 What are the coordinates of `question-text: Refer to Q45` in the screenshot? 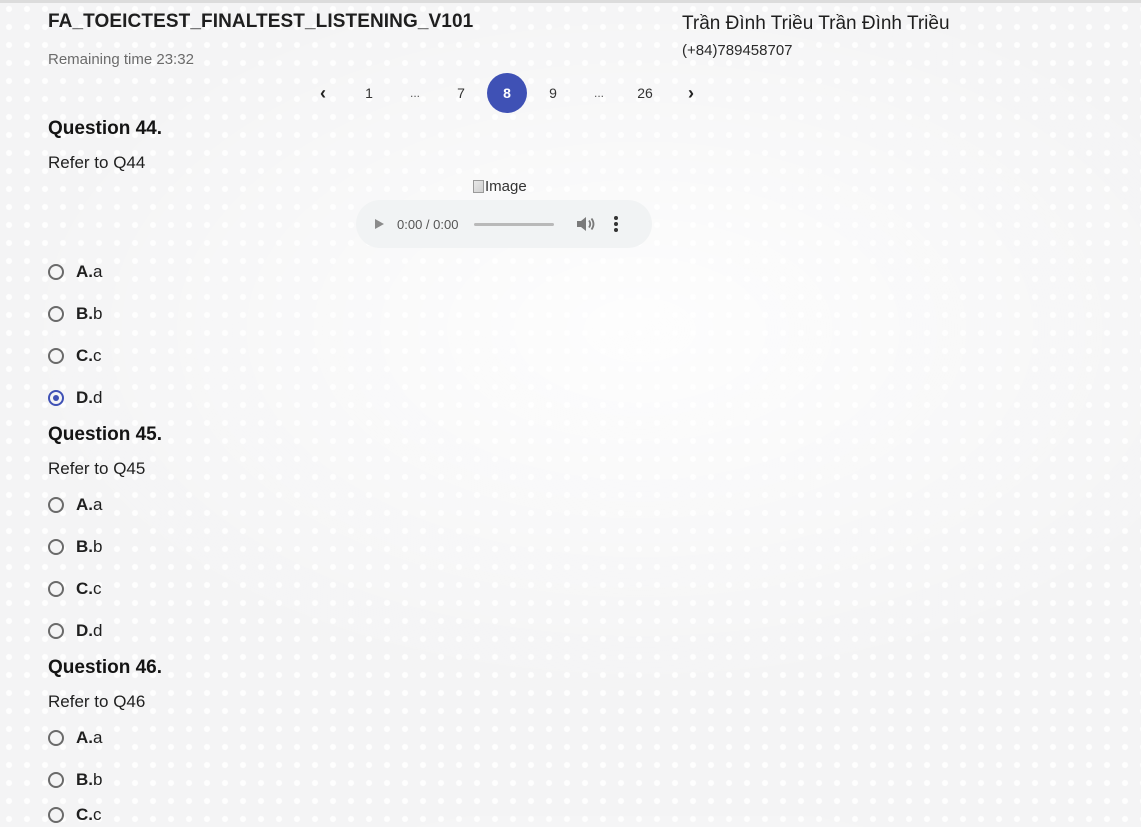 It's located at (97, 468).